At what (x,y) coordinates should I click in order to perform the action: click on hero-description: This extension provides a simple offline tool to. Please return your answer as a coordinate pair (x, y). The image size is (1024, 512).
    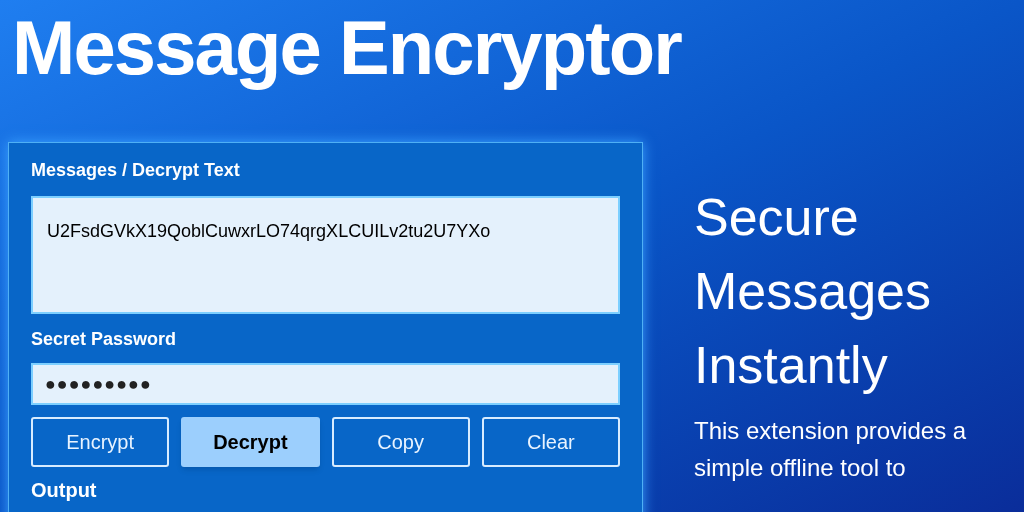
    Looking at the image, I should click on (831, 449).